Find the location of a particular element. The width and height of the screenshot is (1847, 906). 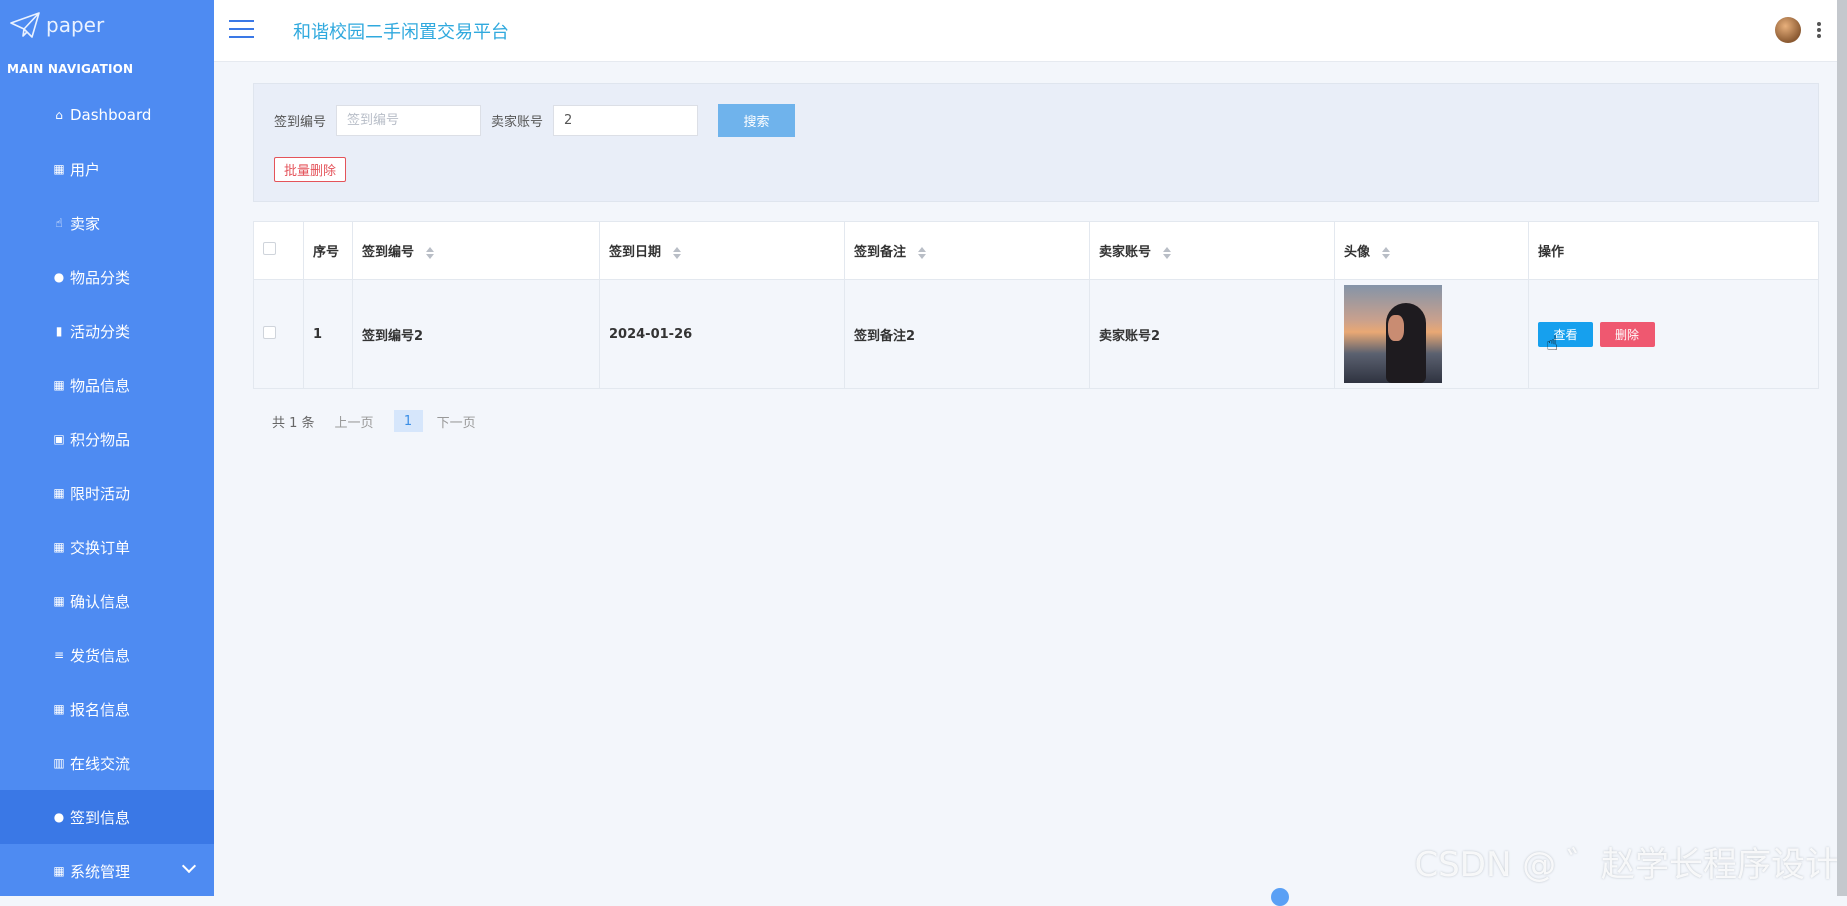

row-select-cell is located at coordinates (279, 334).